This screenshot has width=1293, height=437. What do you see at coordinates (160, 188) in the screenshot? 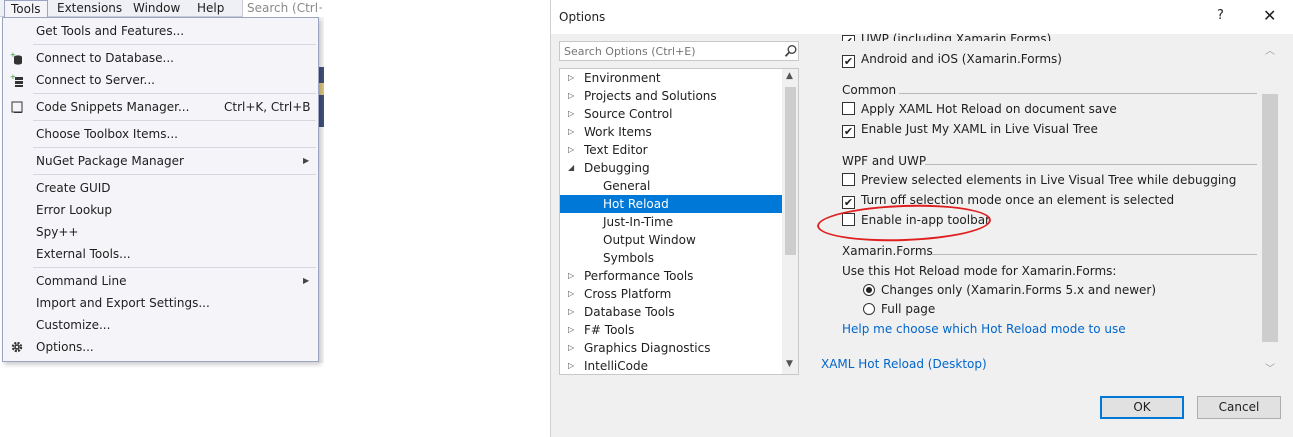
I see `menu-item-create-guid: Create GUID` at bounding box center [160, 188].